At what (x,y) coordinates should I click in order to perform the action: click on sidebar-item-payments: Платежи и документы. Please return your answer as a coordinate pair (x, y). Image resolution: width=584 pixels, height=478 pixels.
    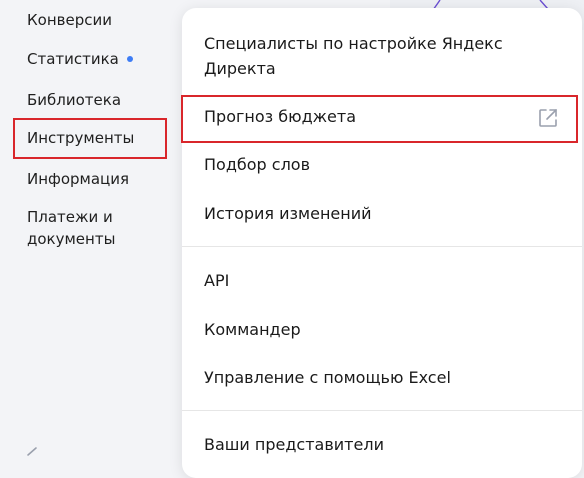
    Looking at the image, I should click on (71, 228).